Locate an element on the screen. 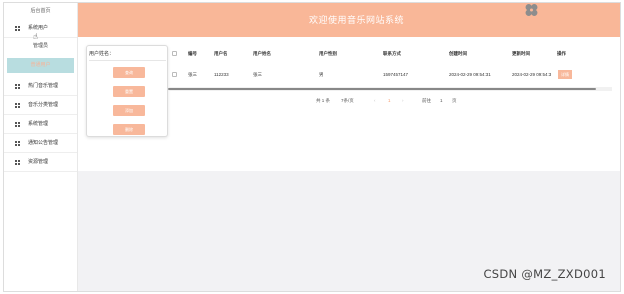 This screenshot has height=294, width=624. sidebar-item-notice: 通知公告管理 is located at coordinates (40, 143).